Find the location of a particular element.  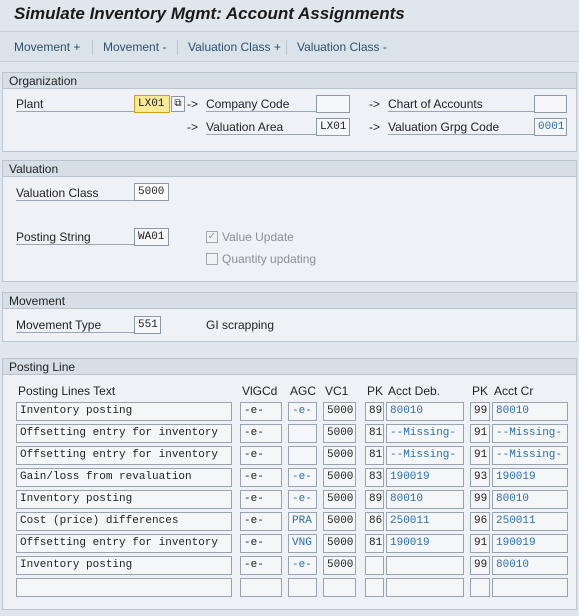

posting-line-header: Posting Line is located at coordinates (289, 367).